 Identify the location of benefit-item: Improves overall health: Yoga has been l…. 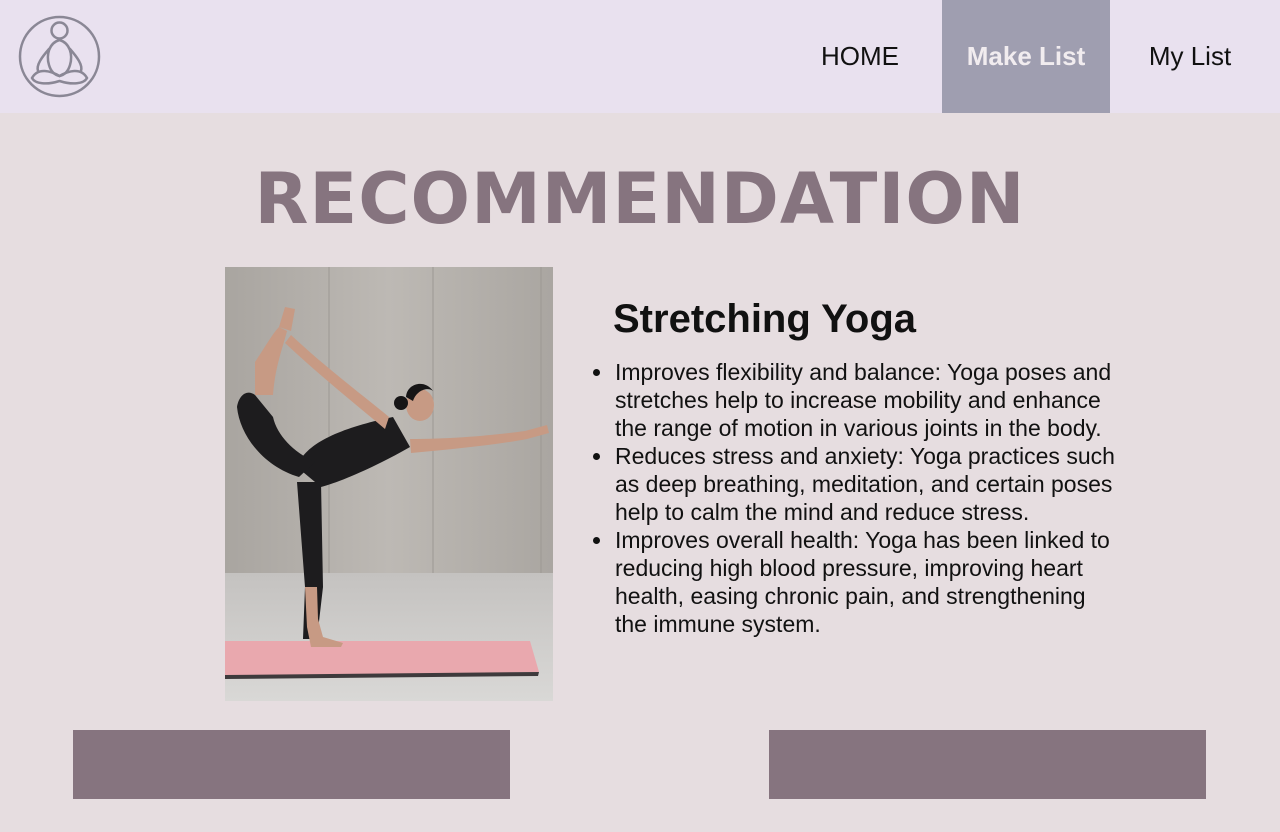
(854, 582).